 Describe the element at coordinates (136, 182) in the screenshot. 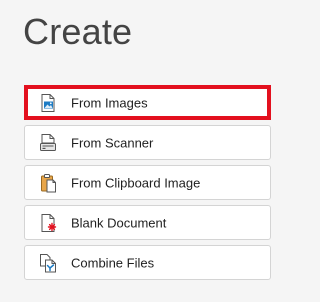

I see `from-clipboard-image-label: From Clipboard Image` at that location.